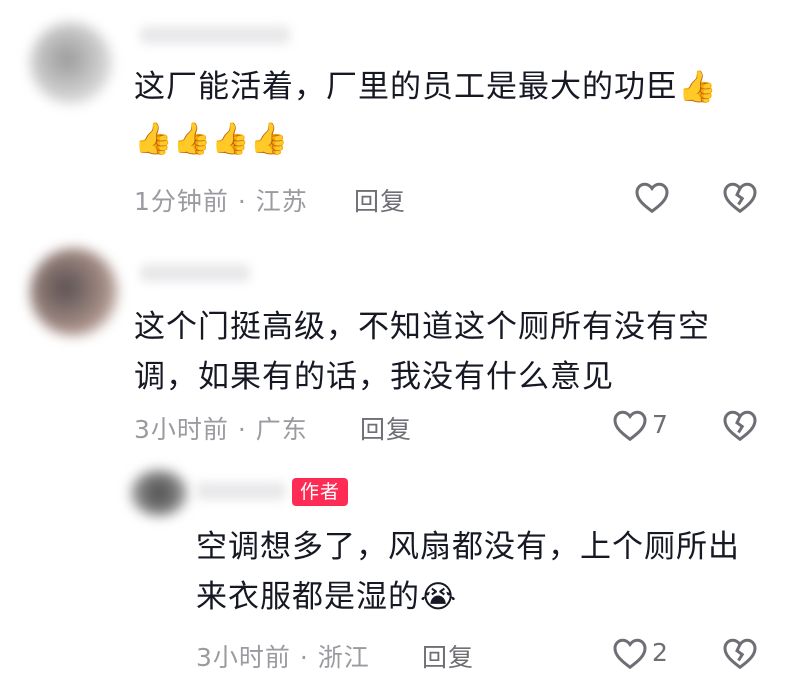 The image size is (800, 681). Describe the element at coordinates (374, 377) in the screenshot. I see `comment-line: 调，如果有的话，我没有什么意见` at that location.